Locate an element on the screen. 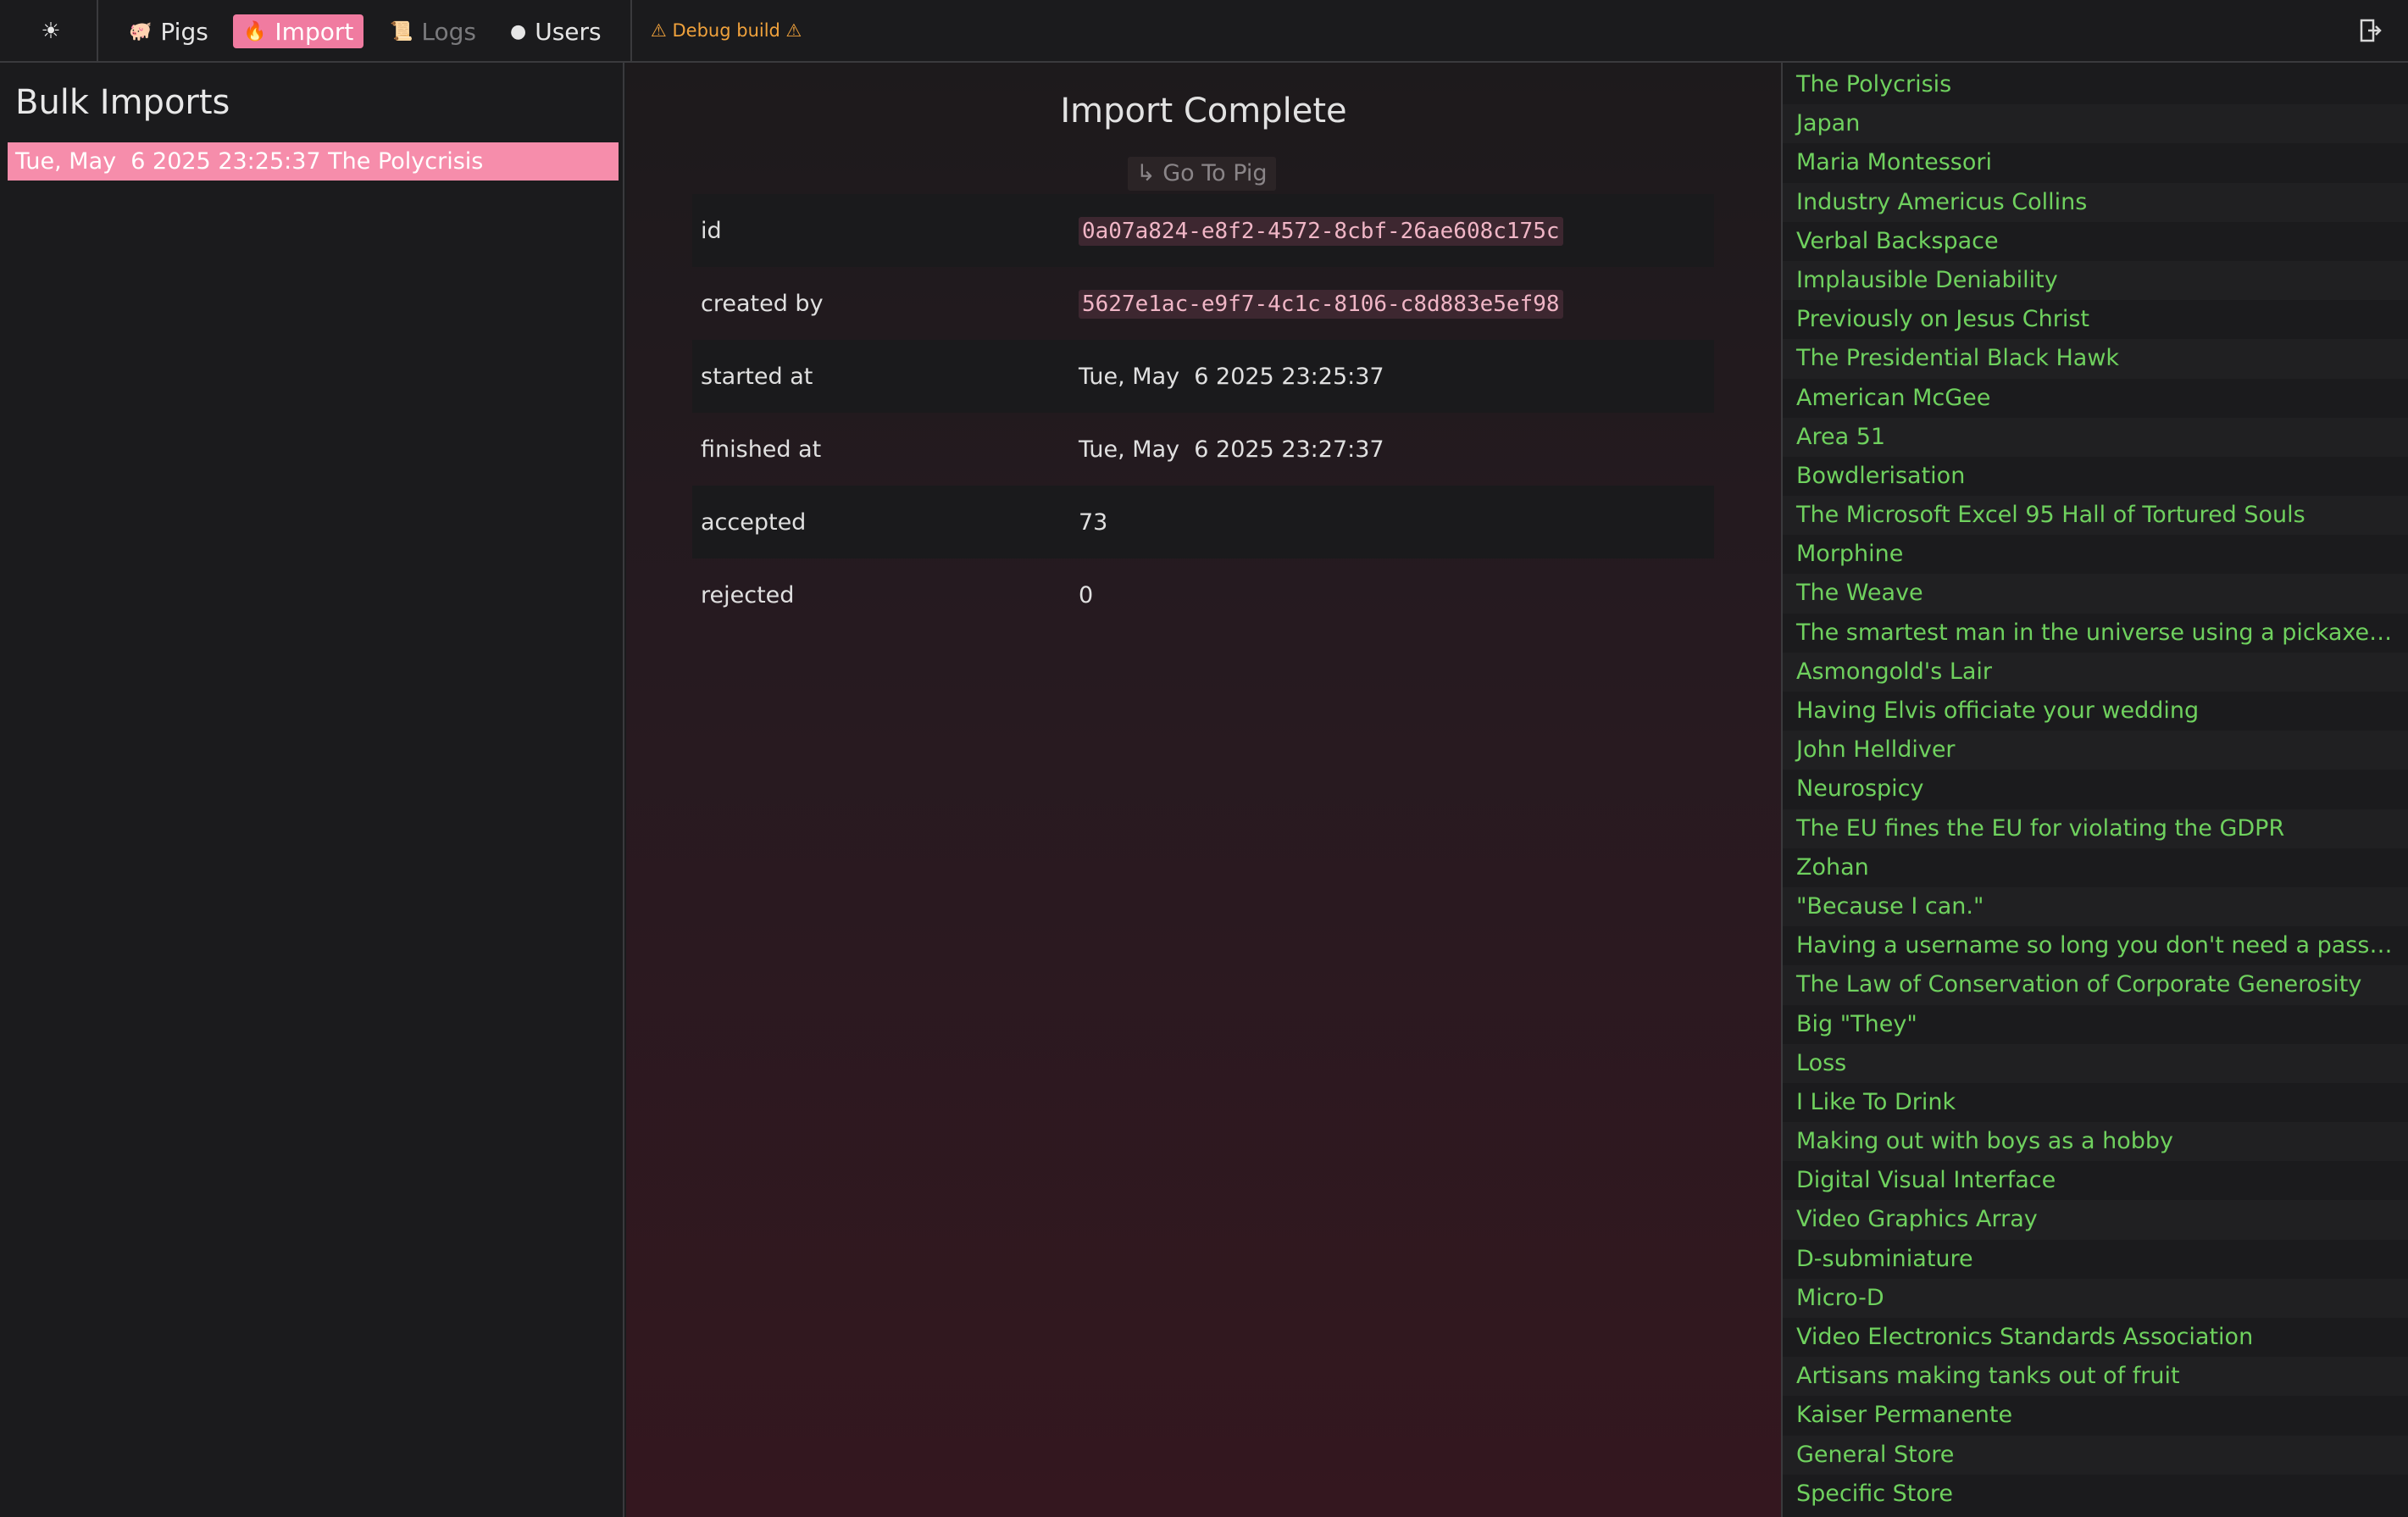 This screenshot has width=2408, height=1517. import-status-title: Import Complete is located at coordinates (1203, 112).